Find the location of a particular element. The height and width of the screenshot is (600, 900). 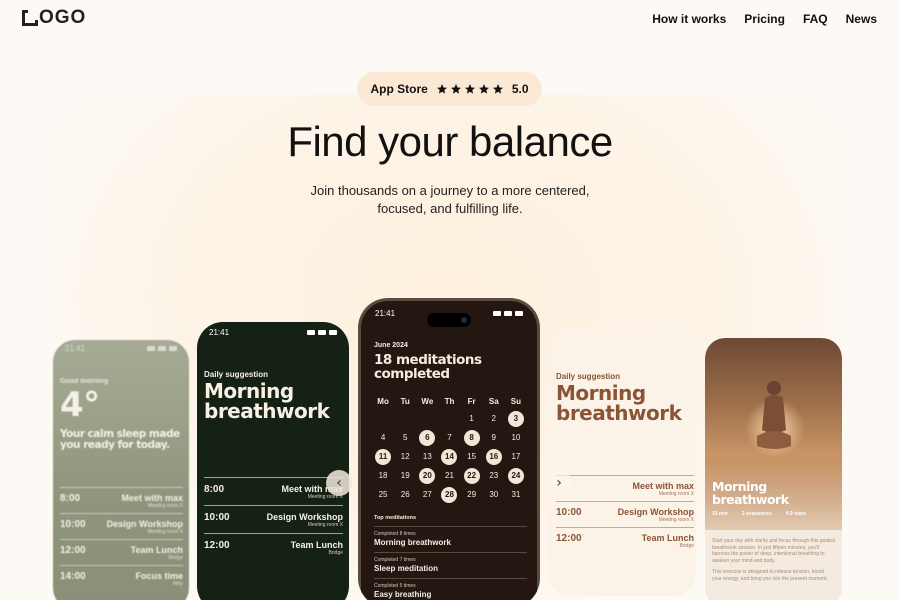

calendar-day: 17 is located at coordinates (516, 457).